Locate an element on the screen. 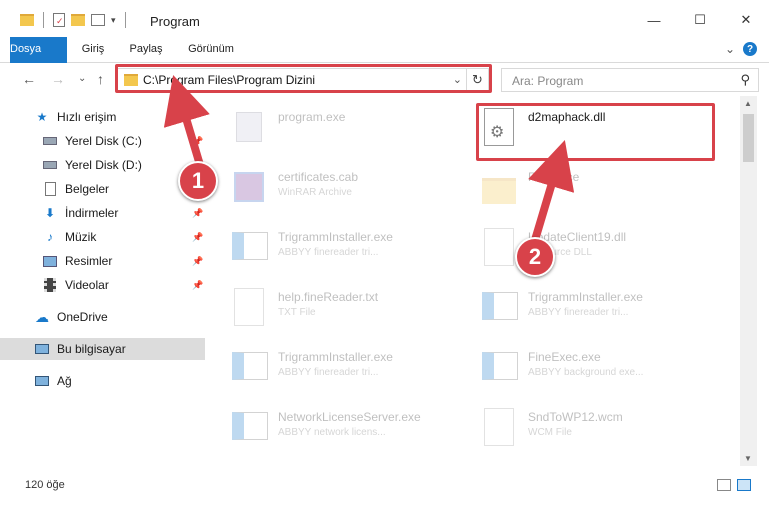  wcm-file-icon is located at coordinates (500, 430).